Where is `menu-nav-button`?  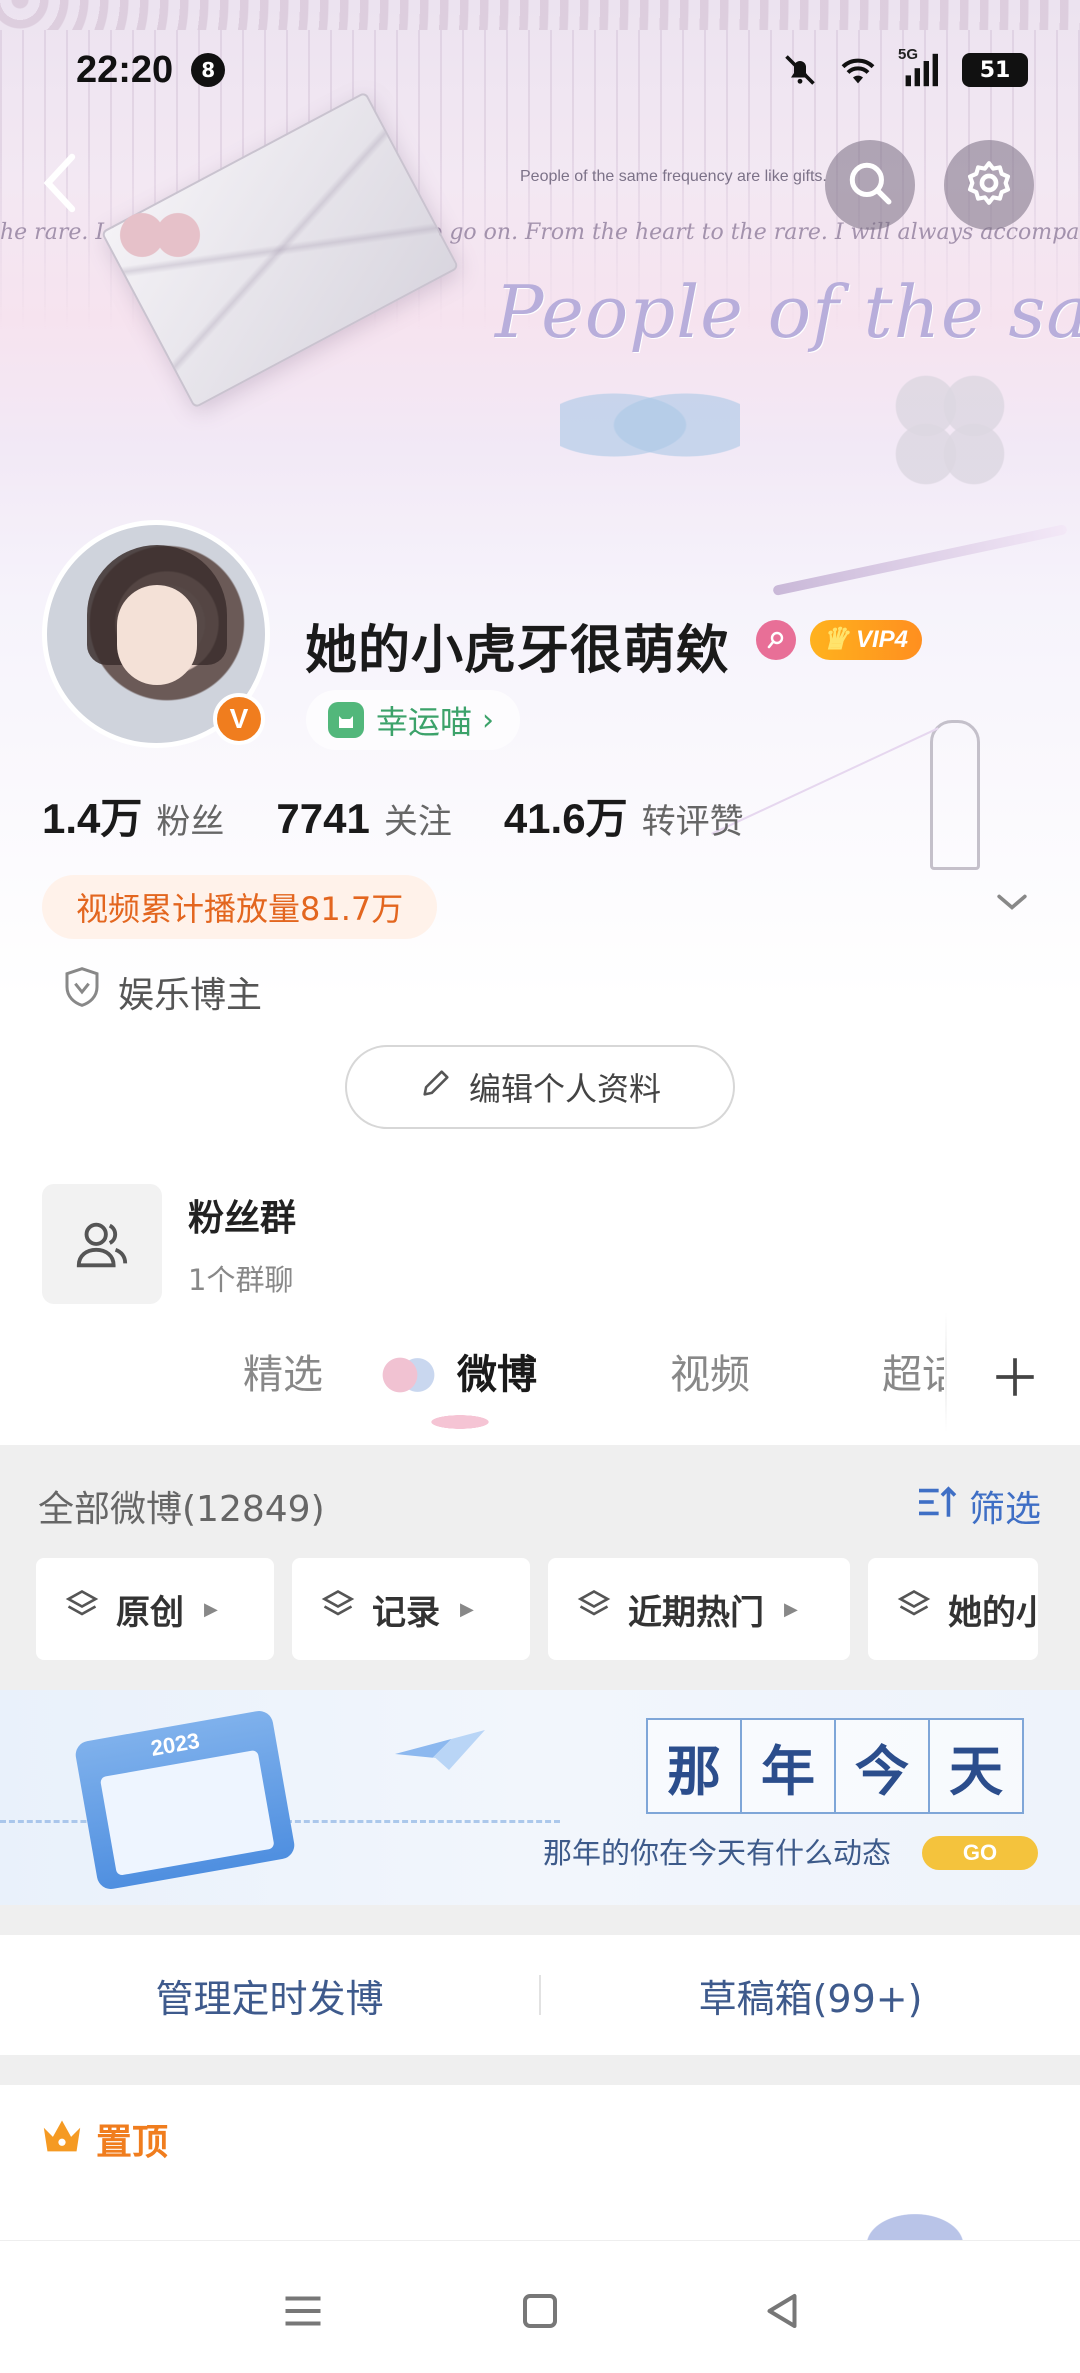
menu-nav-button is located at coordinates (303, 2311).